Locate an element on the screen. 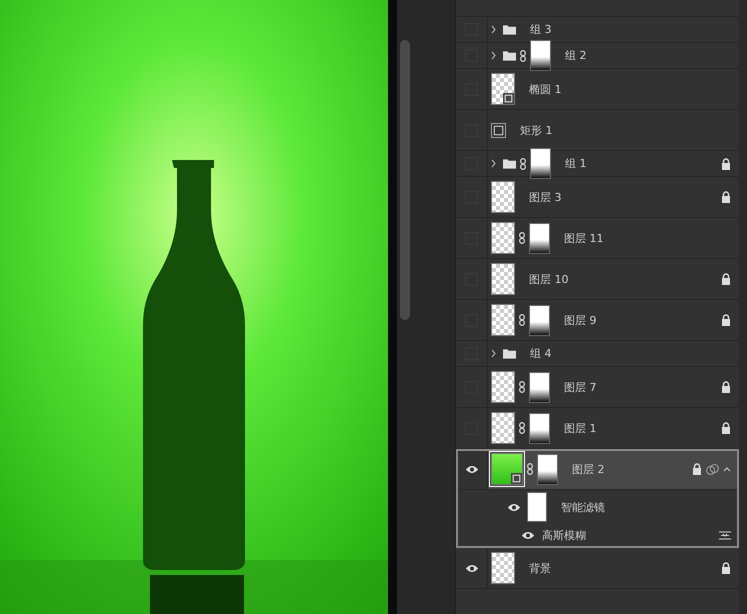 This screenshot has width=747, height=614. layer-name: 图层 10 is located at coordinates (548, 279).